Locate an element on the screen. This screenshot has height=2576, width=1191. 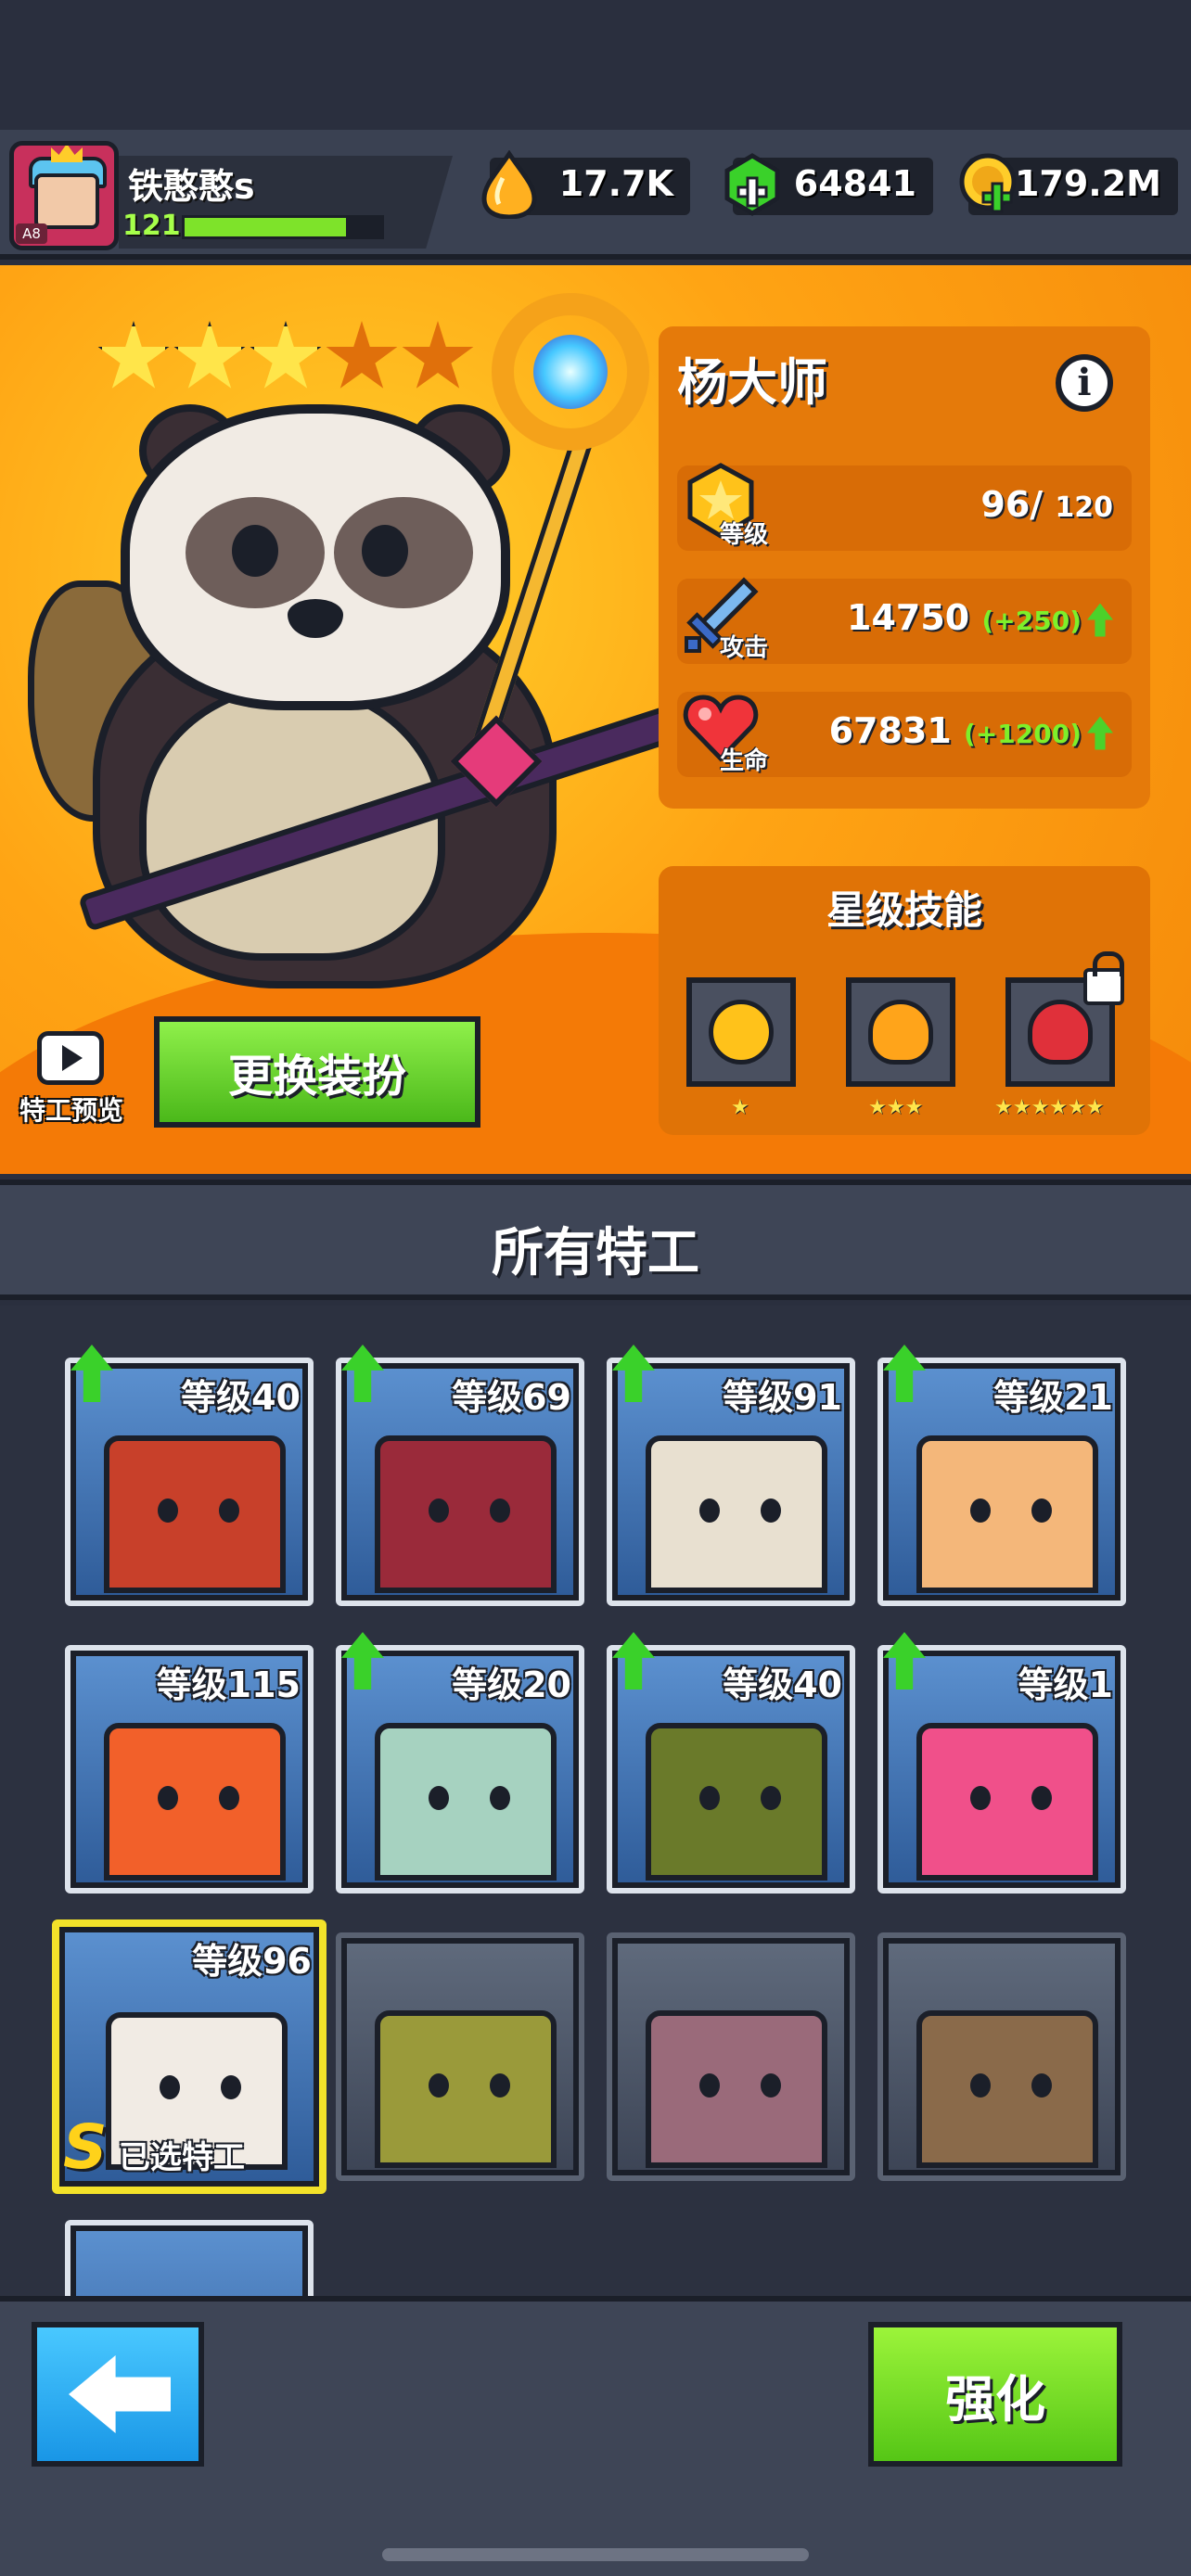
player-avatar: A8 is located at coordinates (64, 196).